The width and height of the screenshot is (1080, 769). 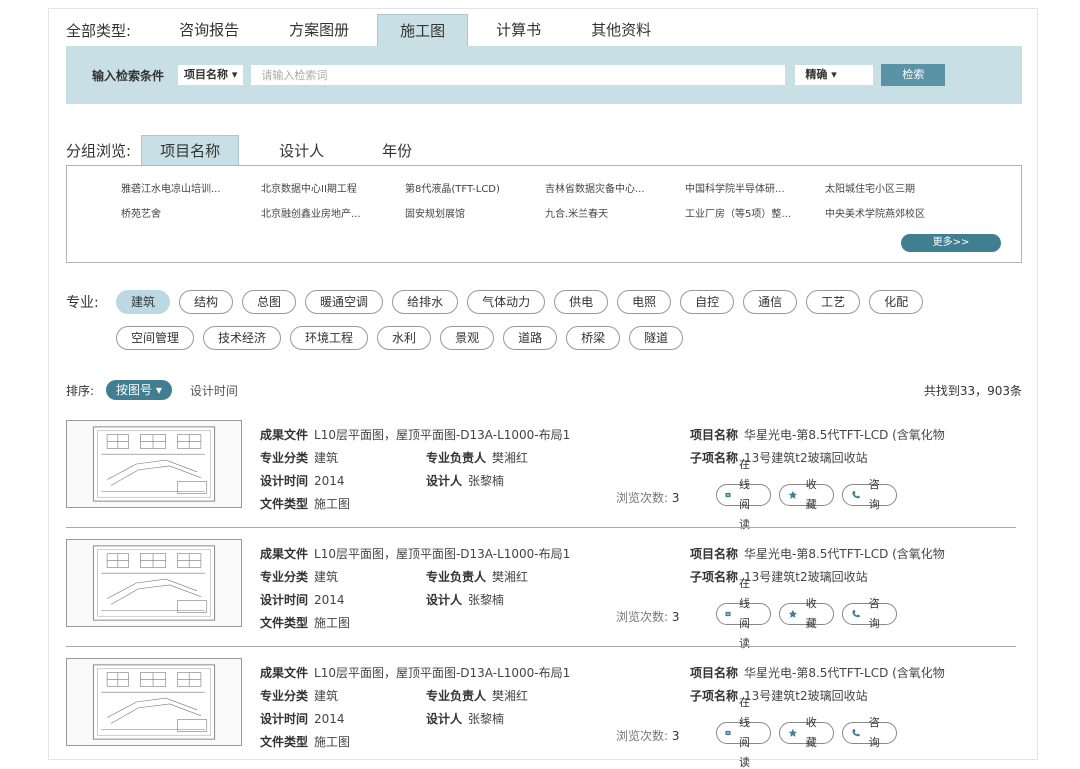 I want to click on group-item: 太阳城住宅小区三期, so click(x=895, y=187).